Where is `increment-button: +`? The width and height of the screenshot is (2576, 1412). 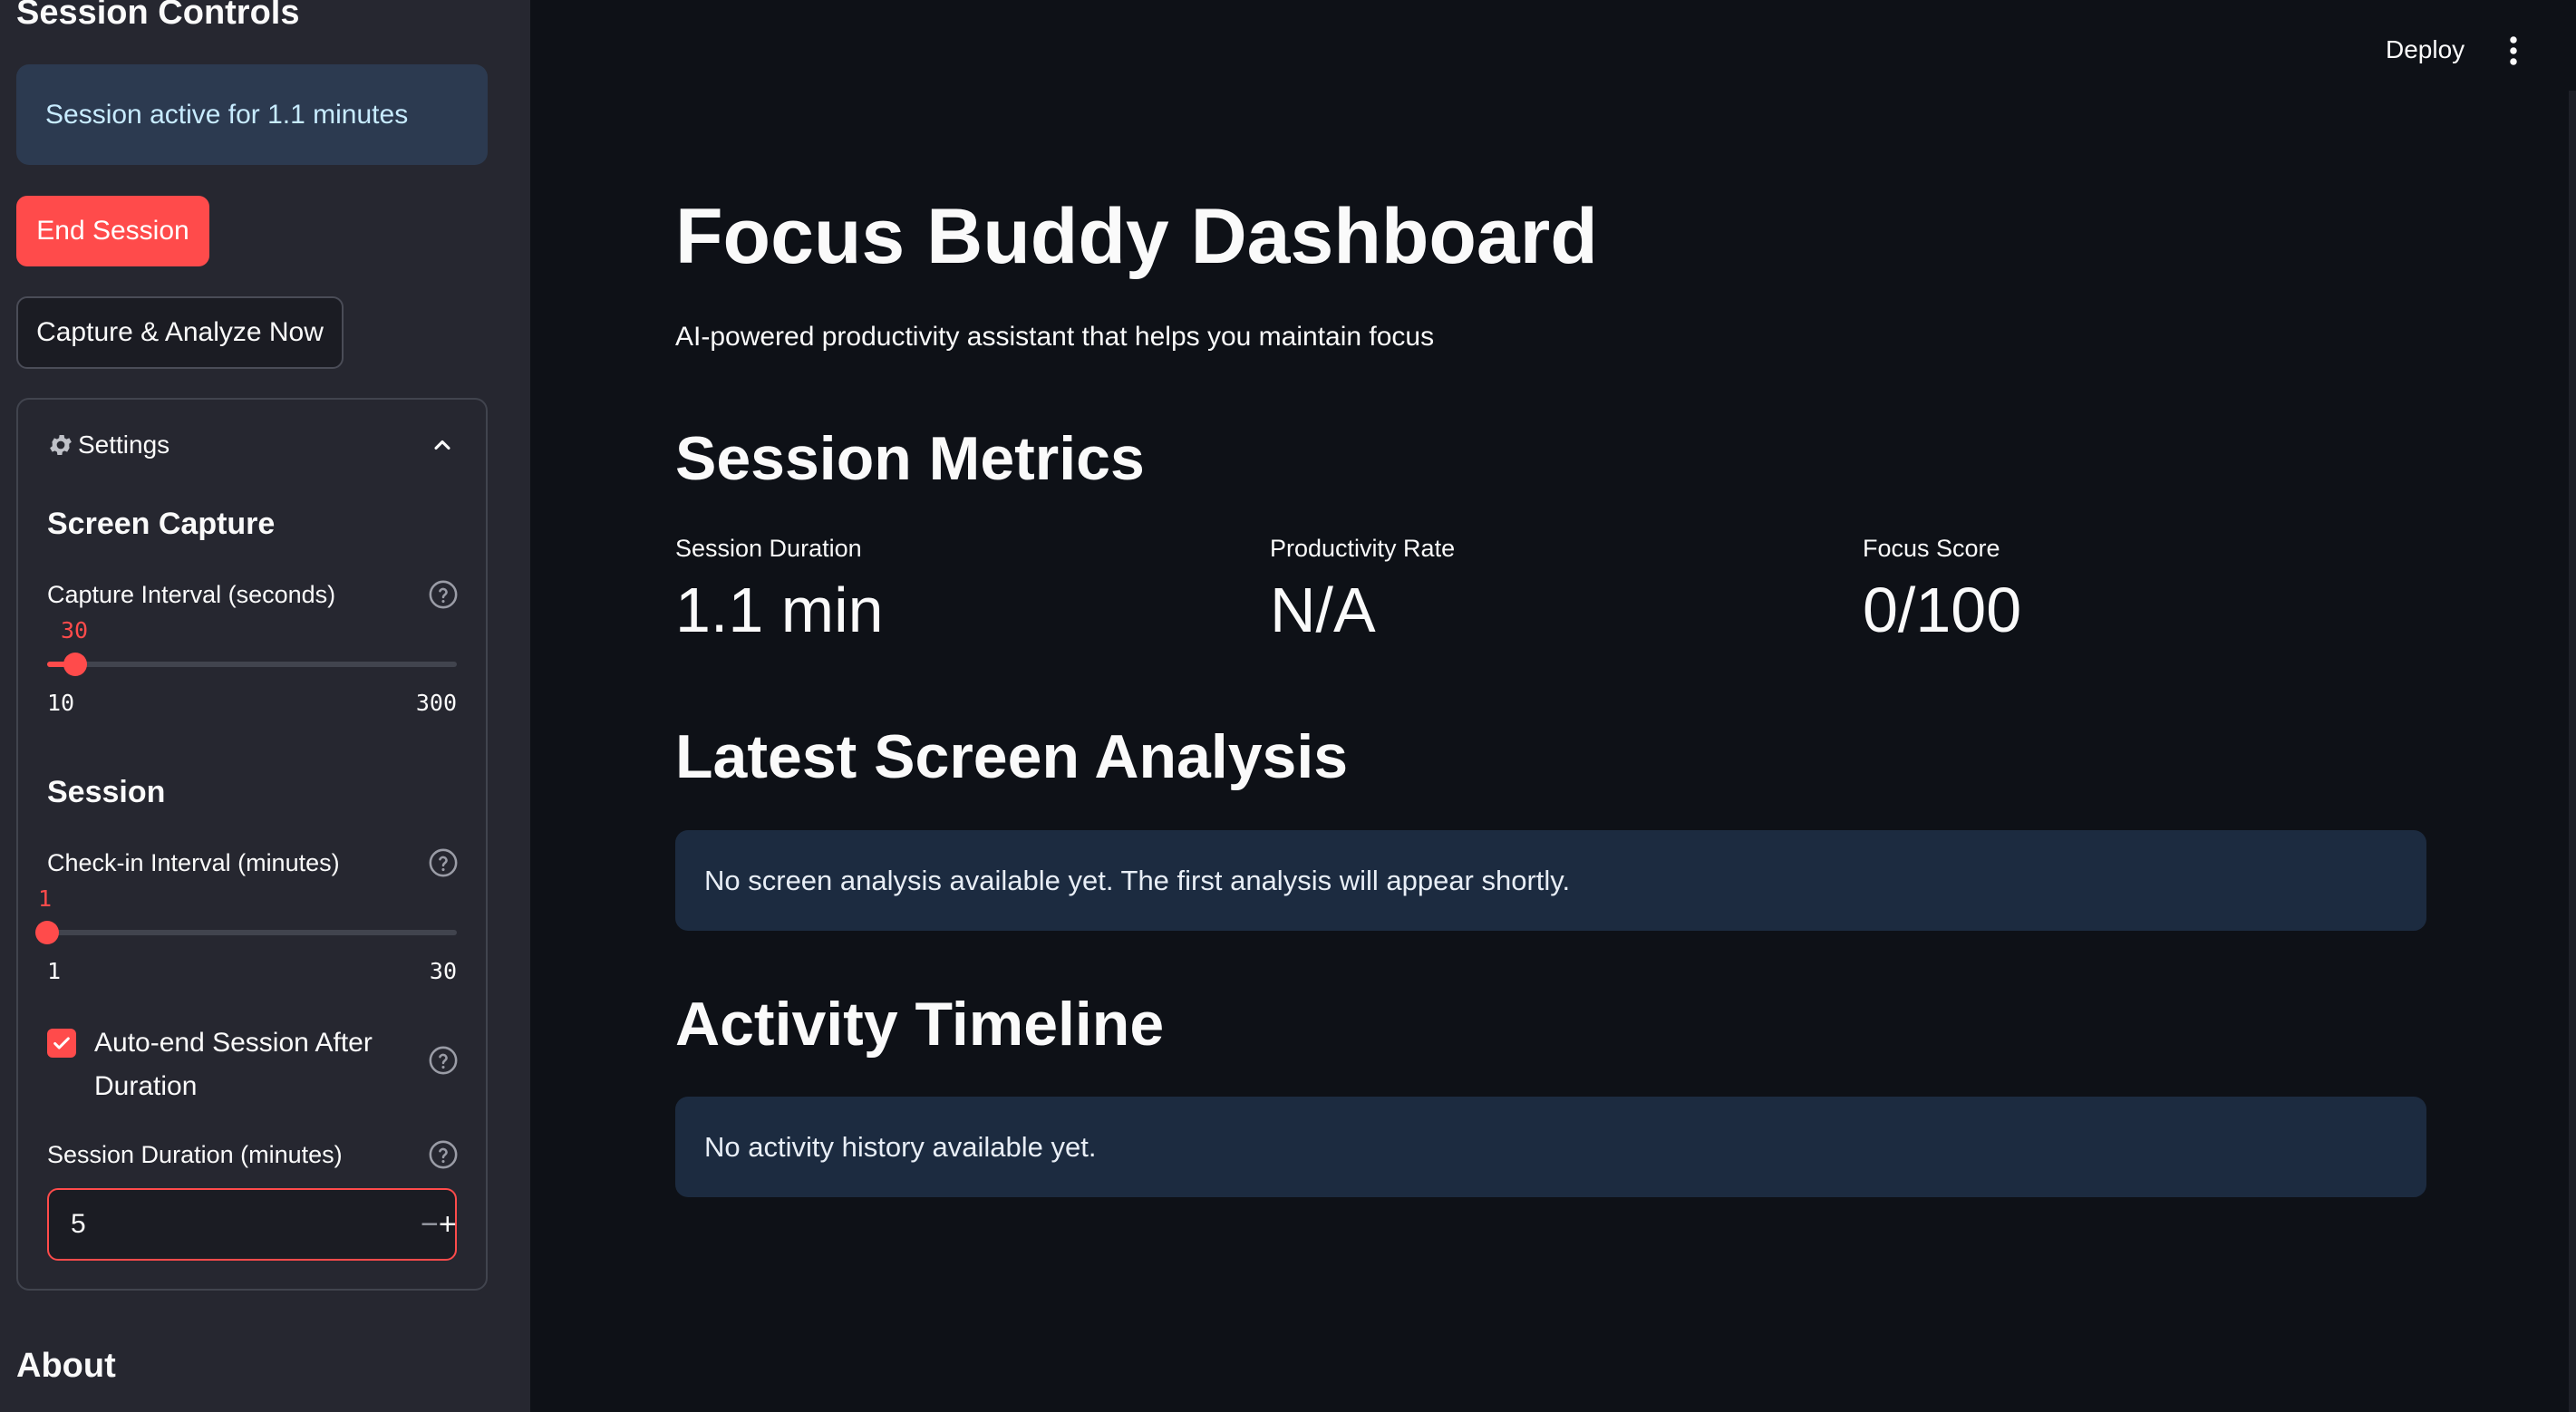
increment-button: + is located at coordinates (448, 1224).